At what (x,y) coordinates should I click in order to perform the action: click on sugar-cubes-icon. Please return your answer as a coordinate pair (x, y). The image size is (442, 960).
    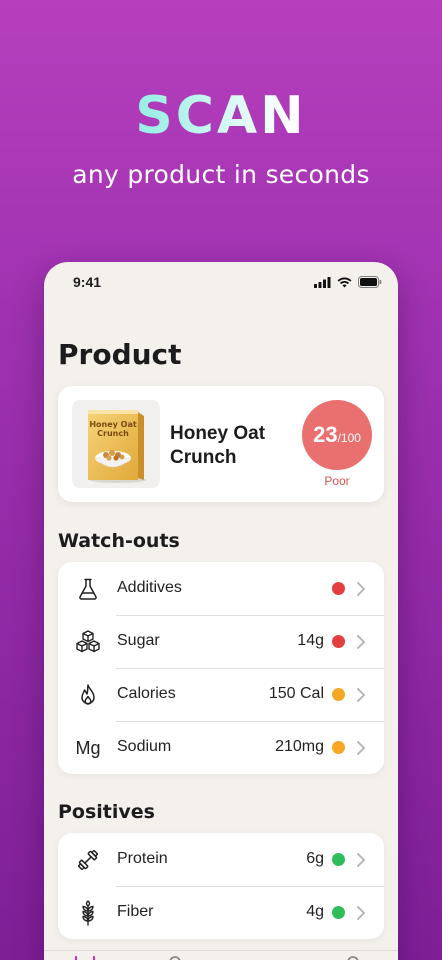
    Looking at the image, I should click on (88, 642).